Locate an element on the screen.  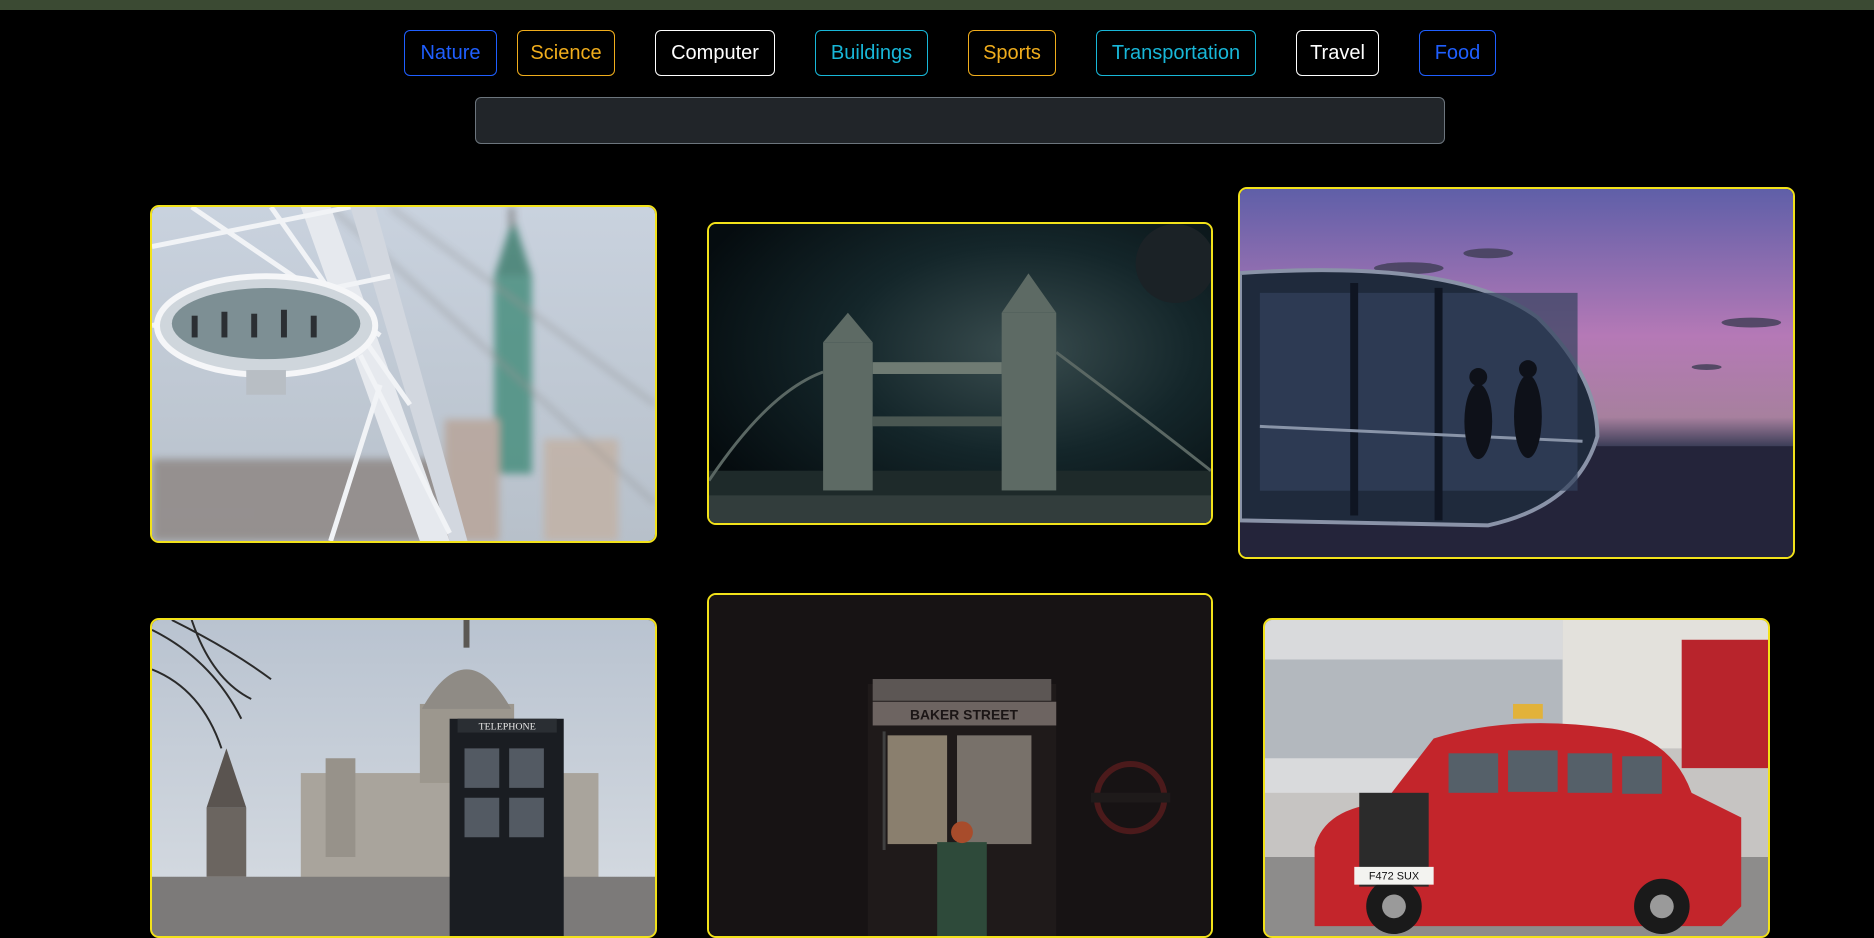
baker-street-photo: BAKER STREET is located at coordinates (960, 765).